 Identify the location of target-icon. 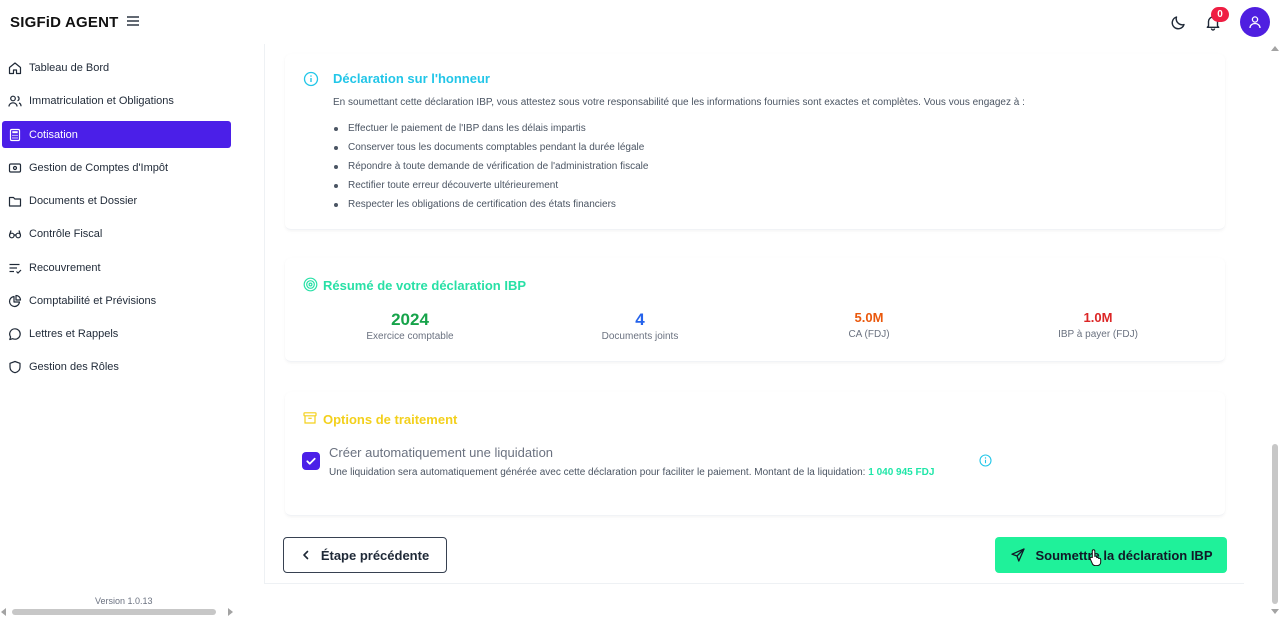
(310, 284).